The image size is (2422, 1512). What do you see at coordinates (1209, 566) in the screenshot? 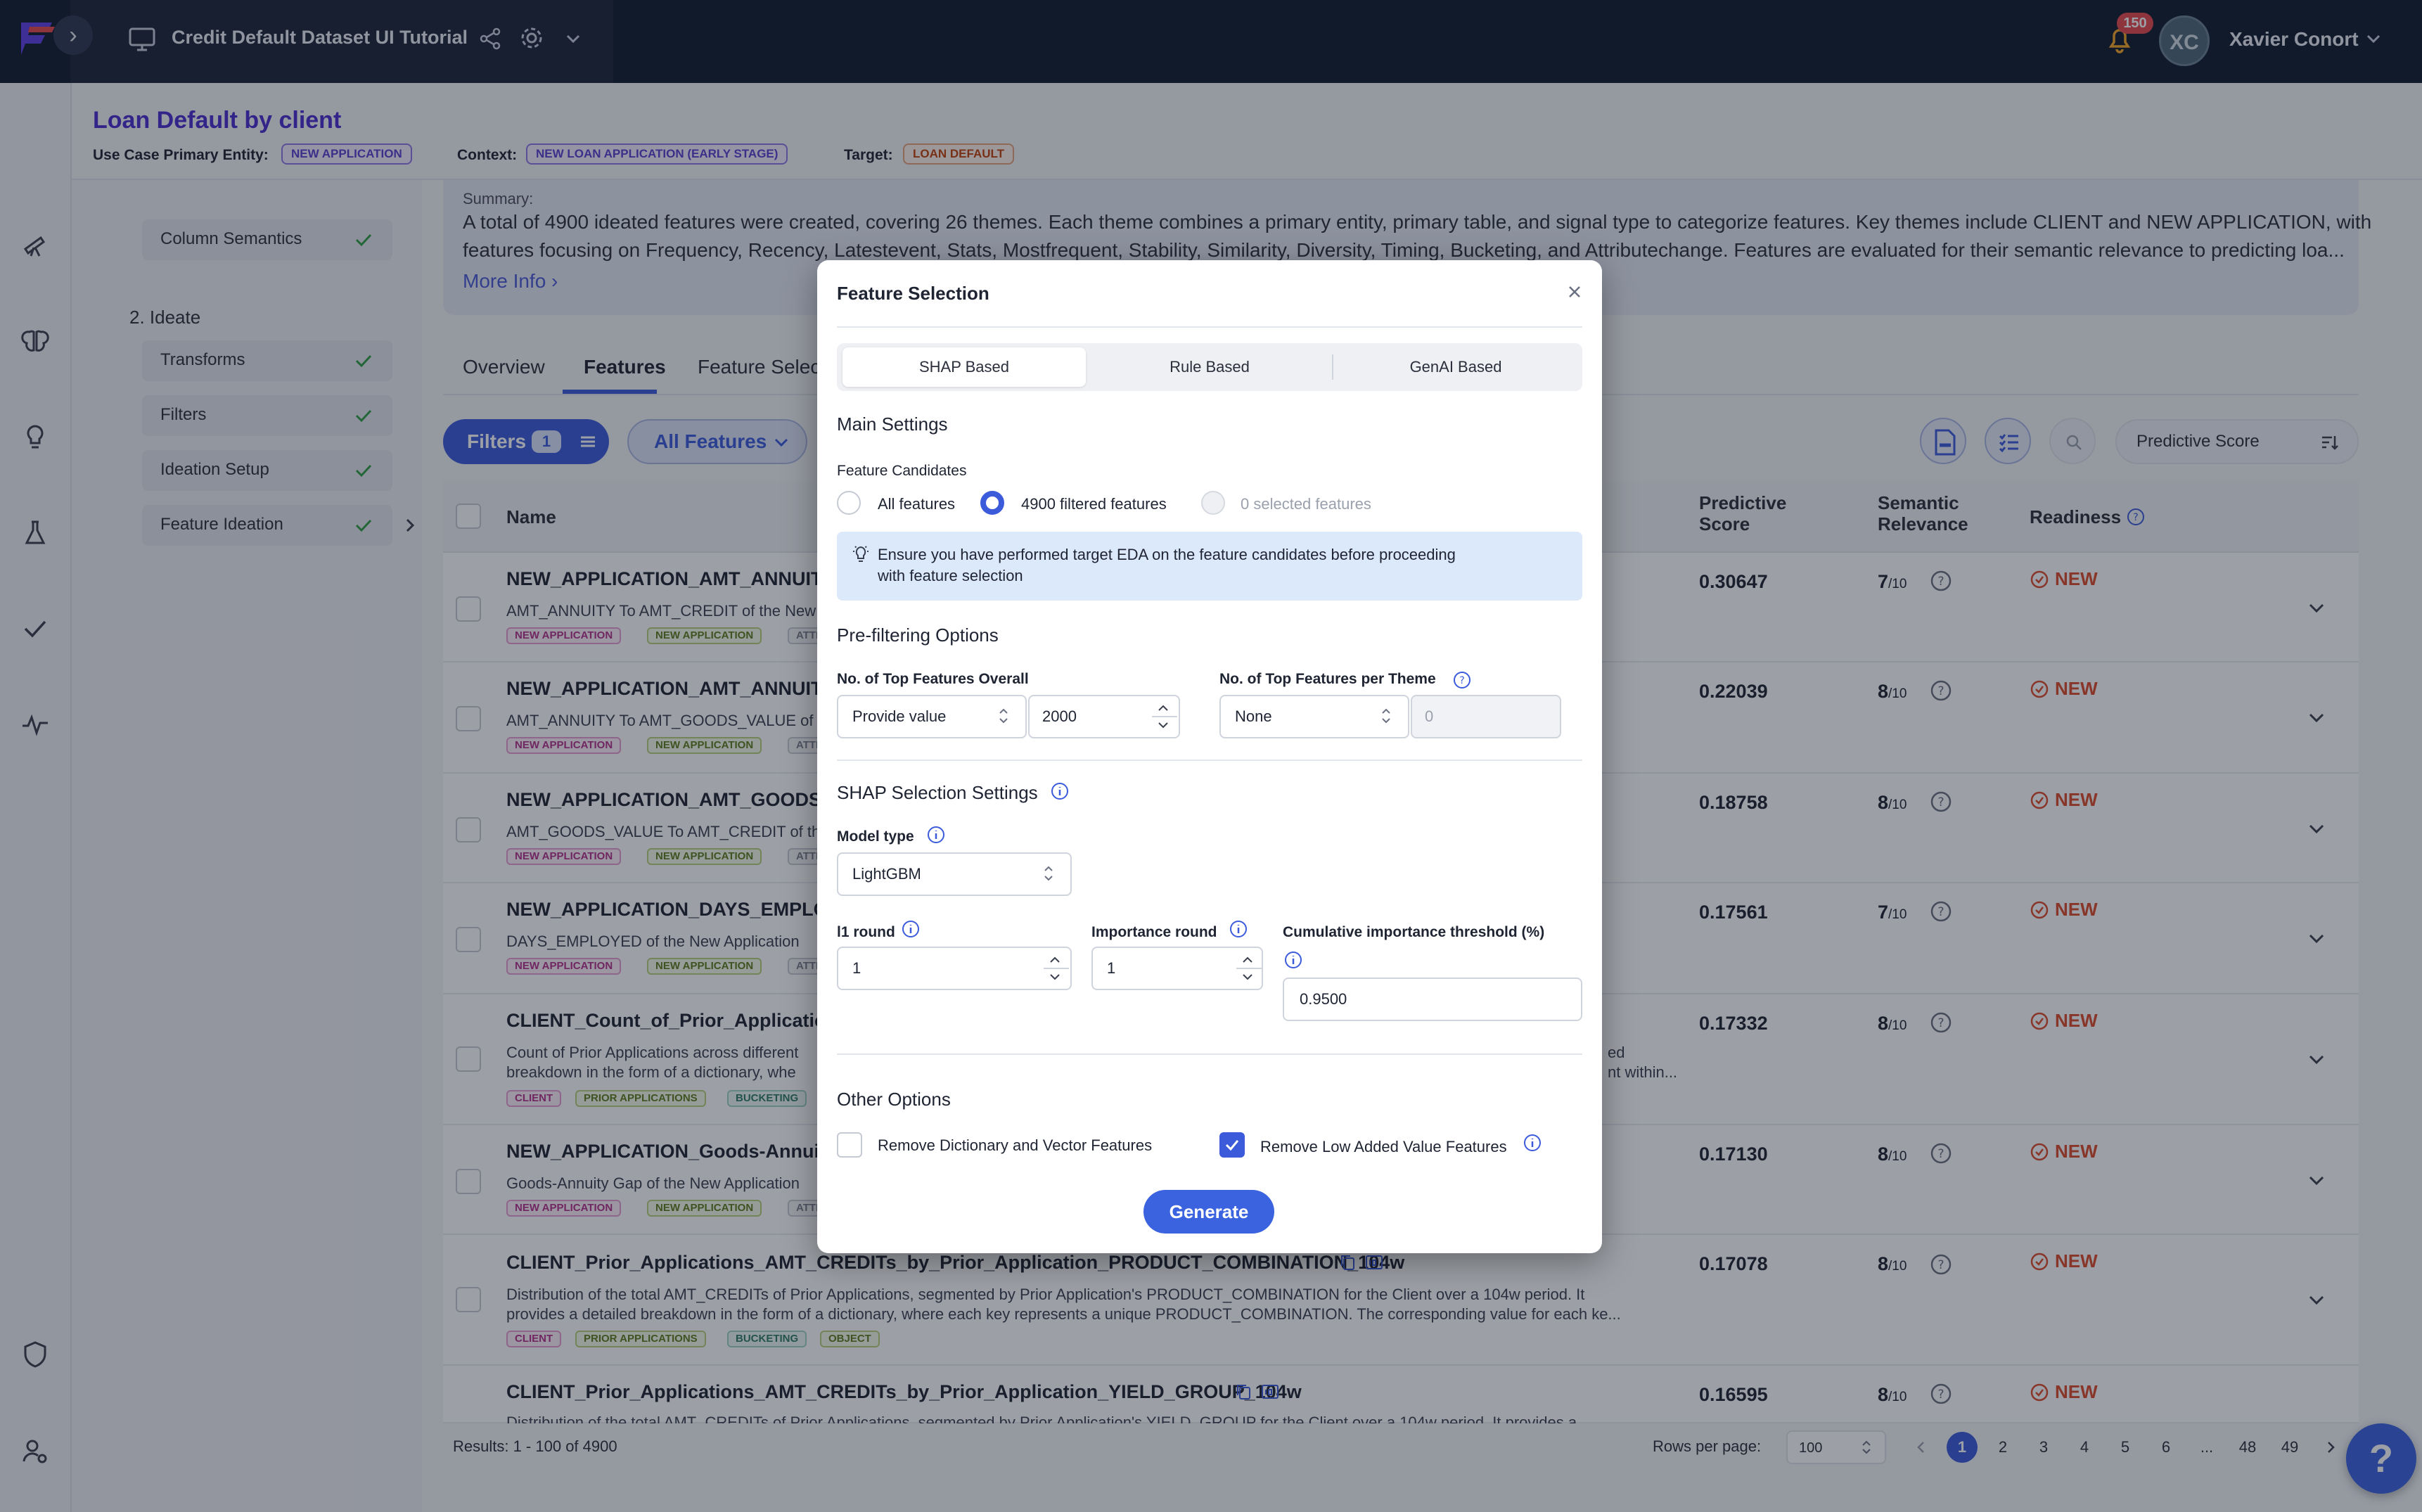
I see `info-callout` at bounding box center [1209, 566].